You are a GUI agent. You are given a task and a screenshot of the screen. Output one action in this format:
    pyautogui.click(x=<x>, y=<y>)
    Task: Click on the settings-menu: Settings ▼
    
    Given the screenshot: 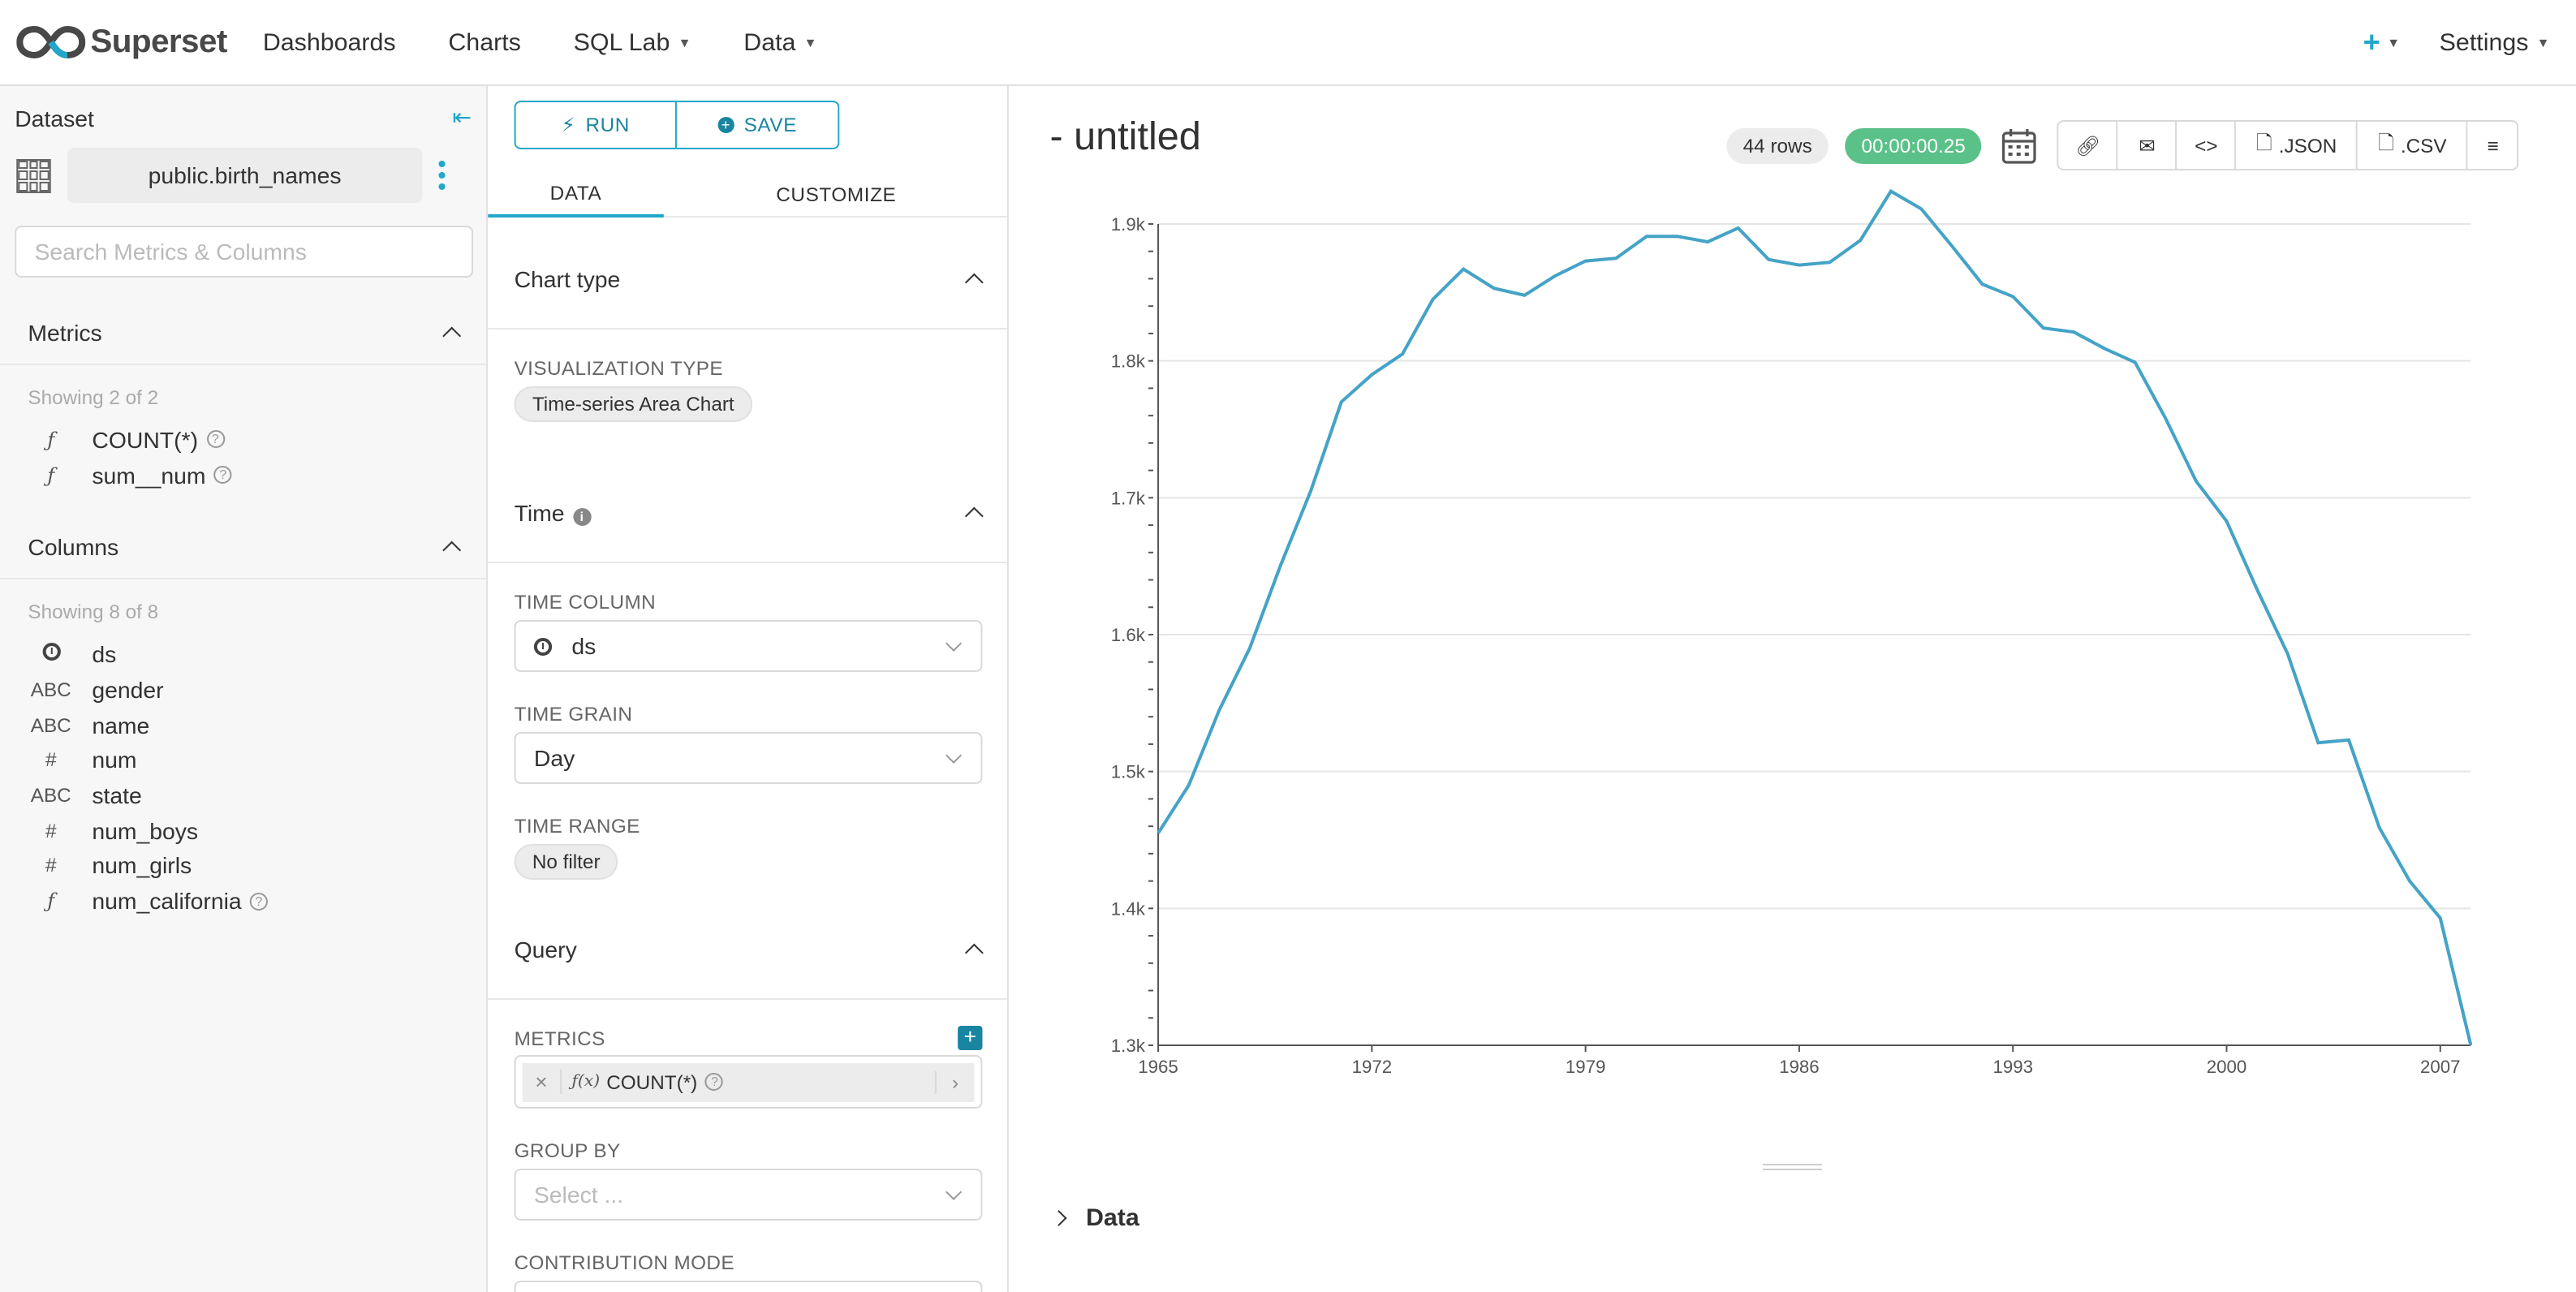 What is the action you would take?
    pyautogui.click(x=2495, y=42)
    